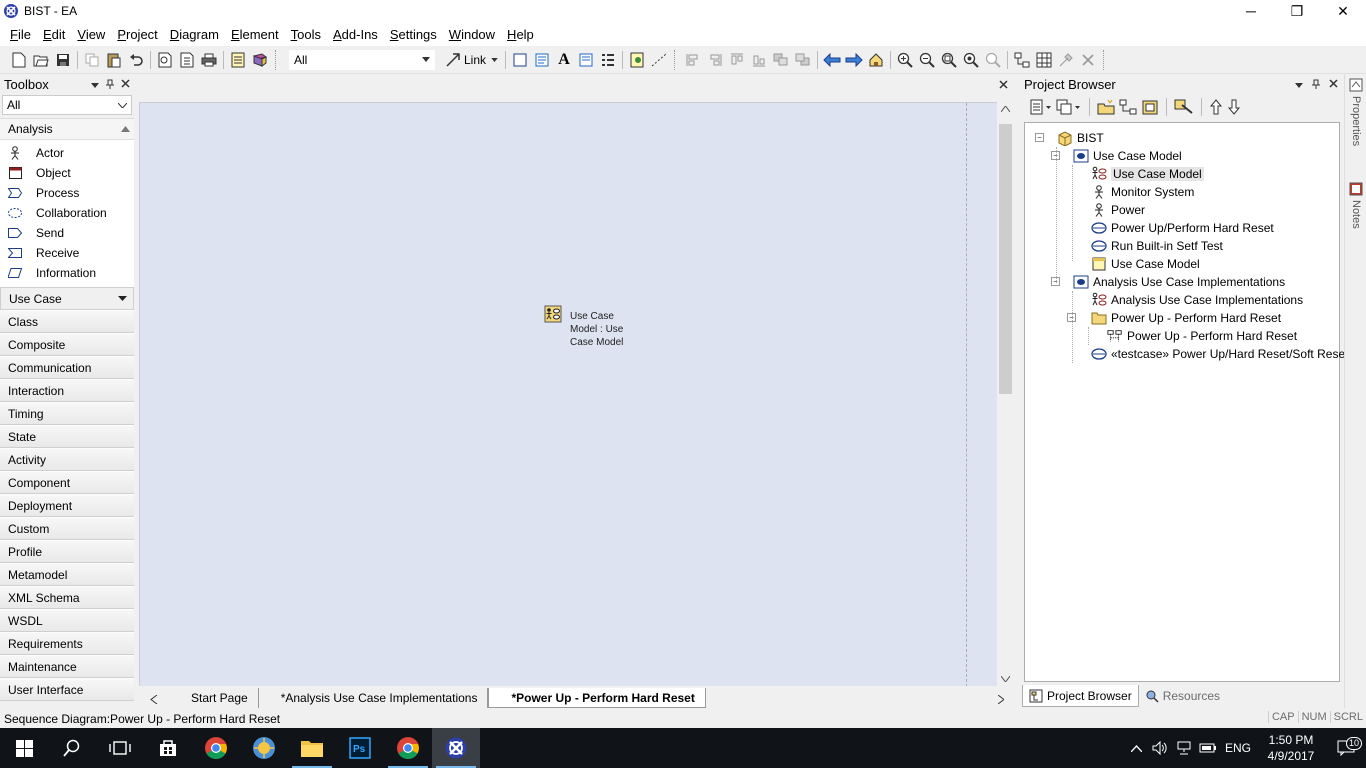 The height and width of the screenshot is (768, 1366). Describe the element at coordinates (803, 60) in the screenshot. I see `send-backward-icon` at that location.